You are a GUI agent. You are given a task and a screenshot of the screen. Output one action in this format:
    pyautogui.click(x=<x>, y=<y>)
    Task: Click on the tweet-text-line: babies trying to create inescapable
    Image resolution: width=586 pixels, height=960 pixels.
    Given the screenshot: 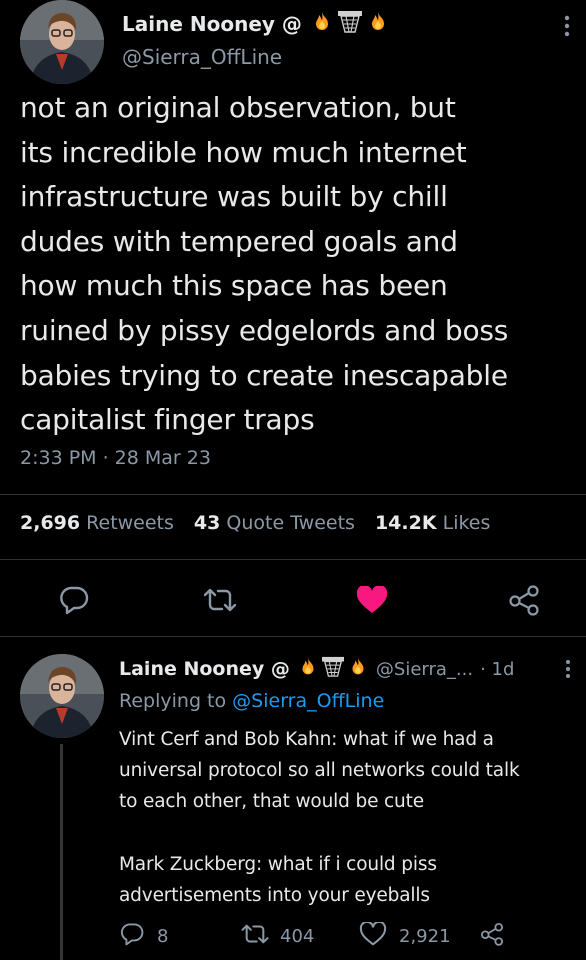 What is the action you would take?
    pyautogui.click(x=264, y=375)
    